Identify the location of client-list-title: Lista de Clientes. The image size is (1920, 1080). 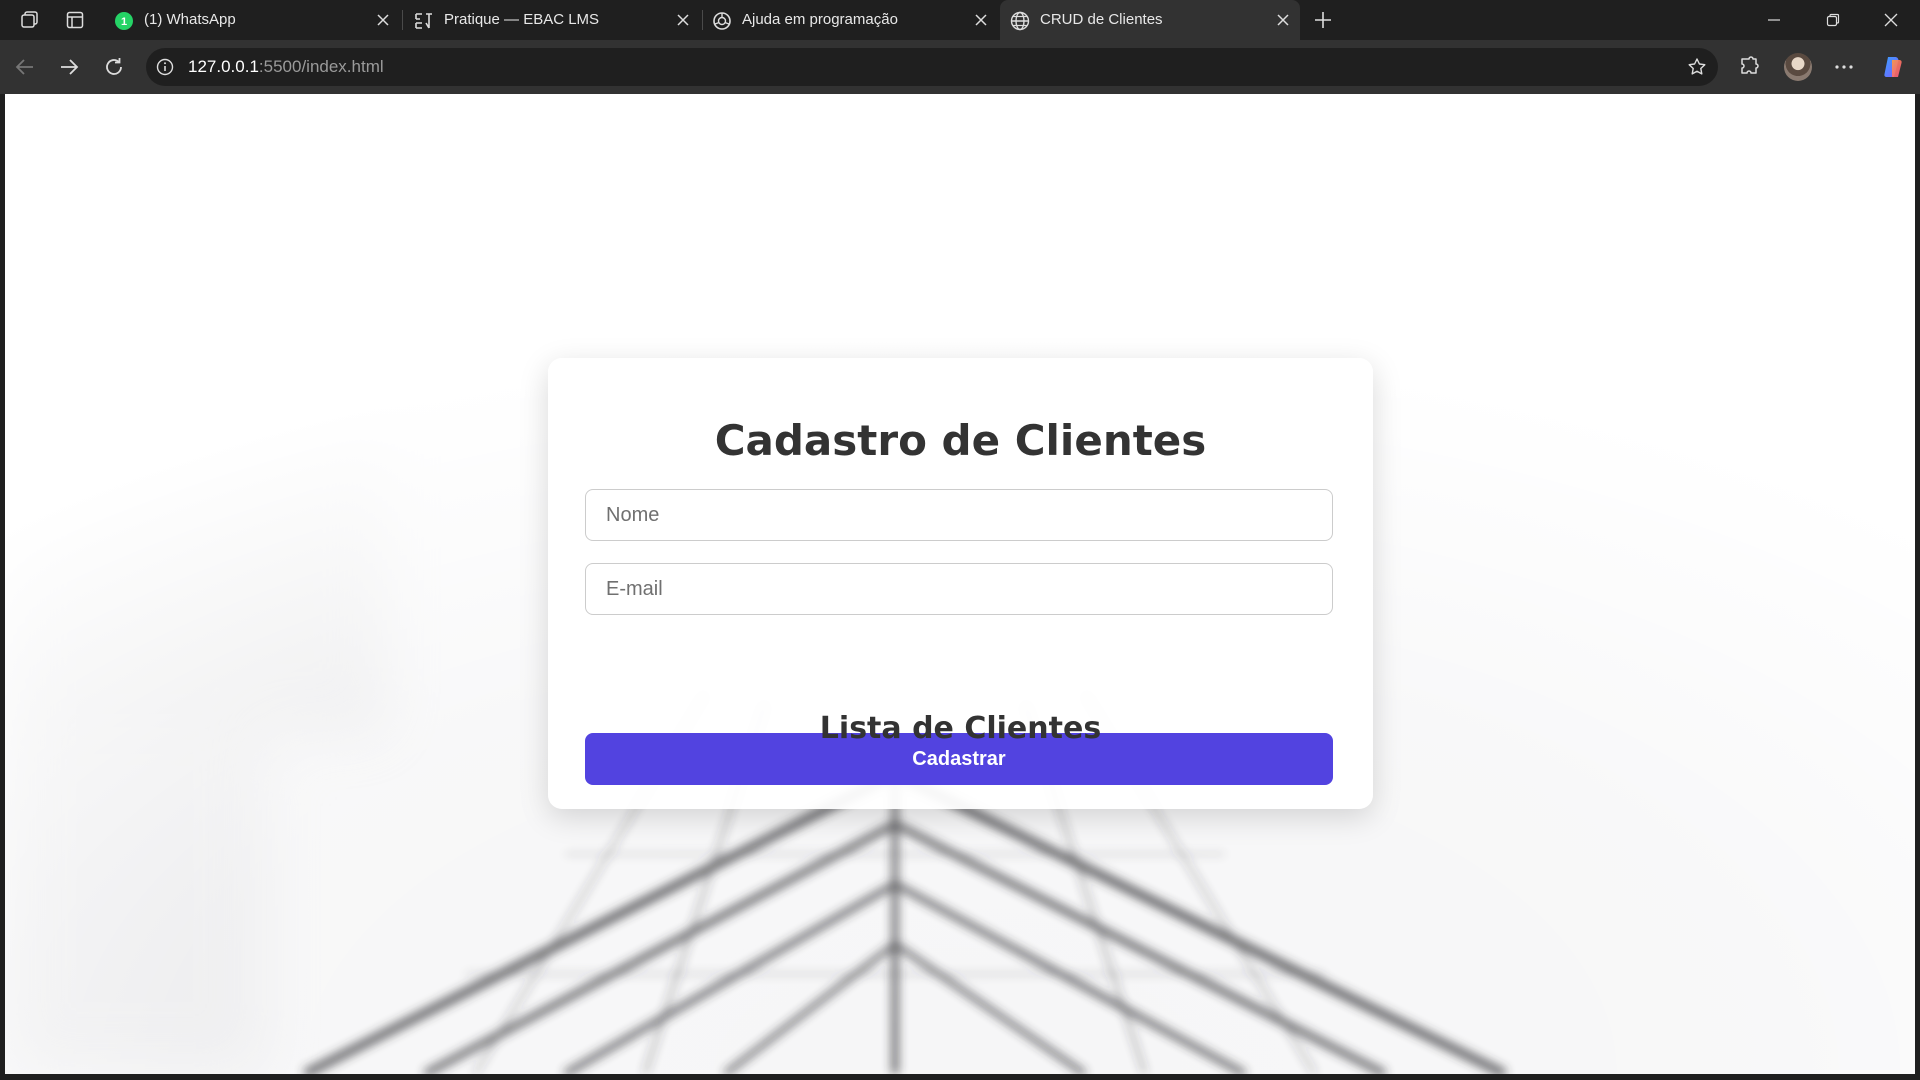
(960, 728).